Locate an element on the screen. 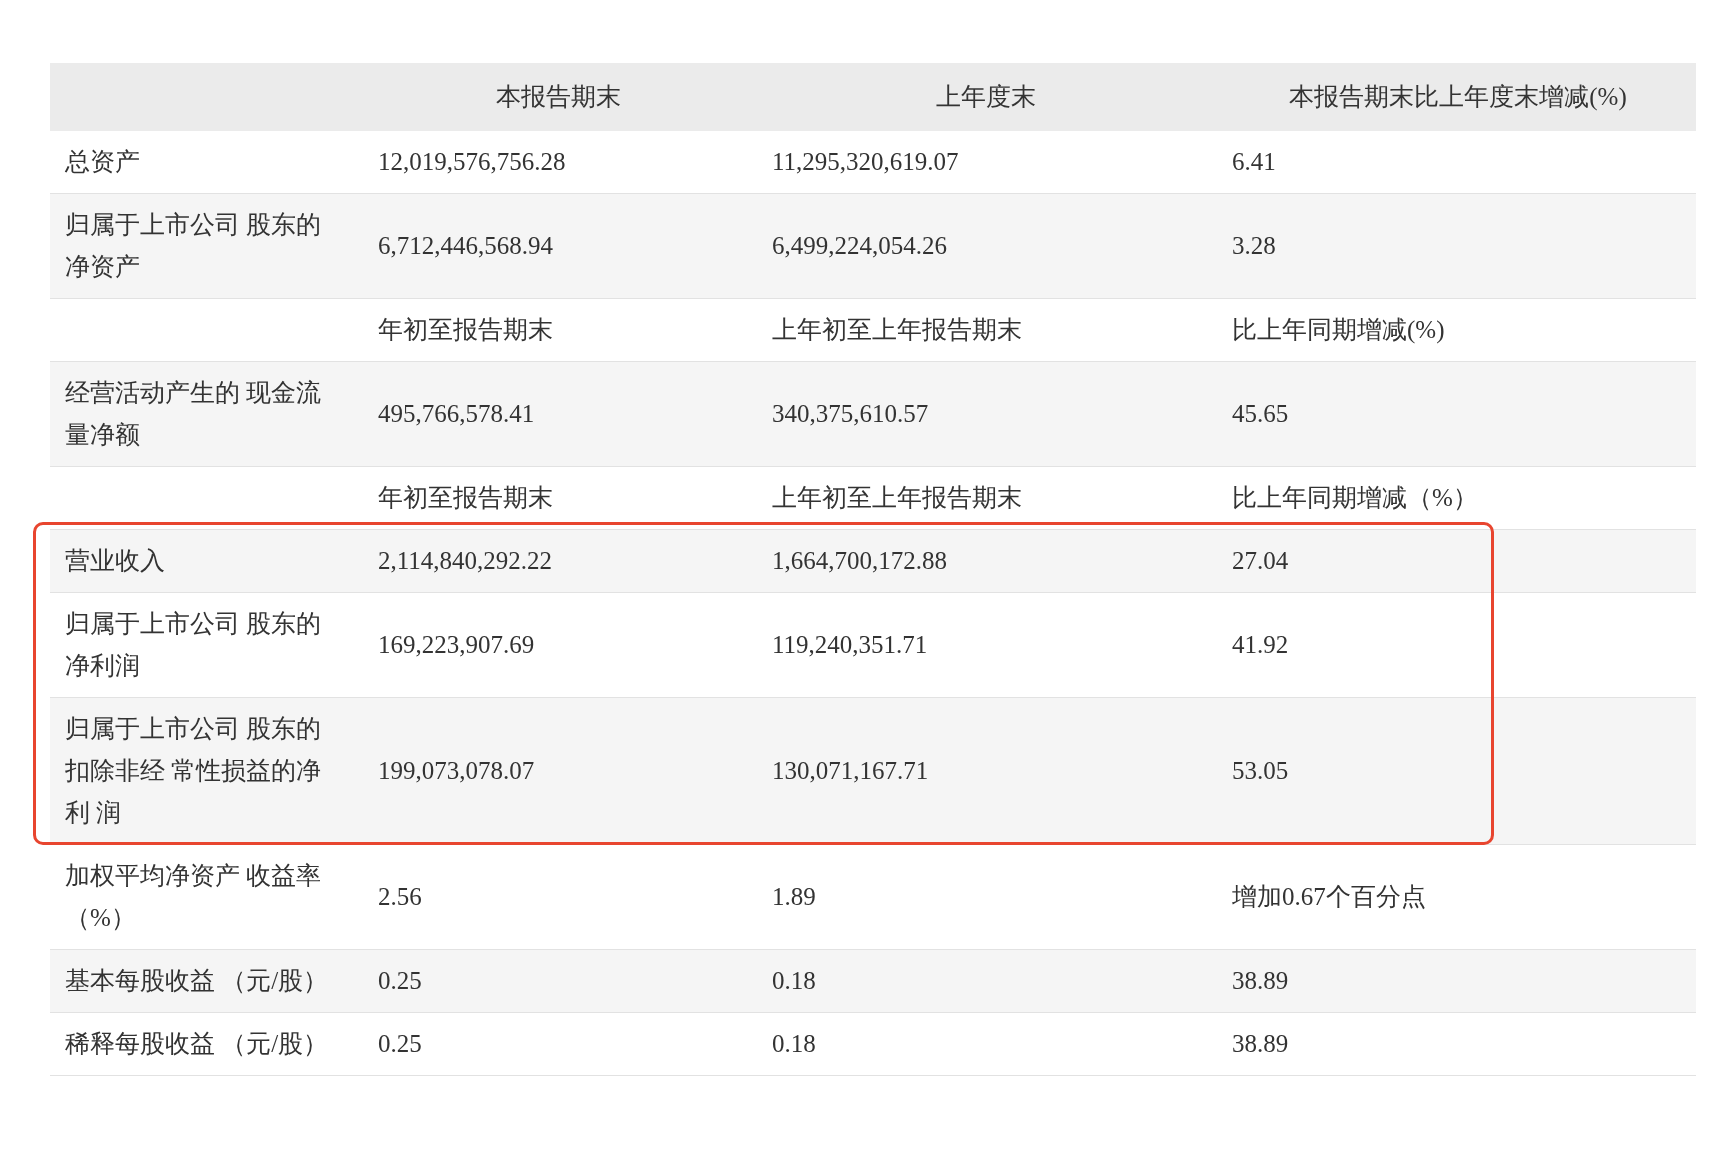 The image size is (1710, 1162). table-cell: 3.28 is located at coordinates (1254, 245).